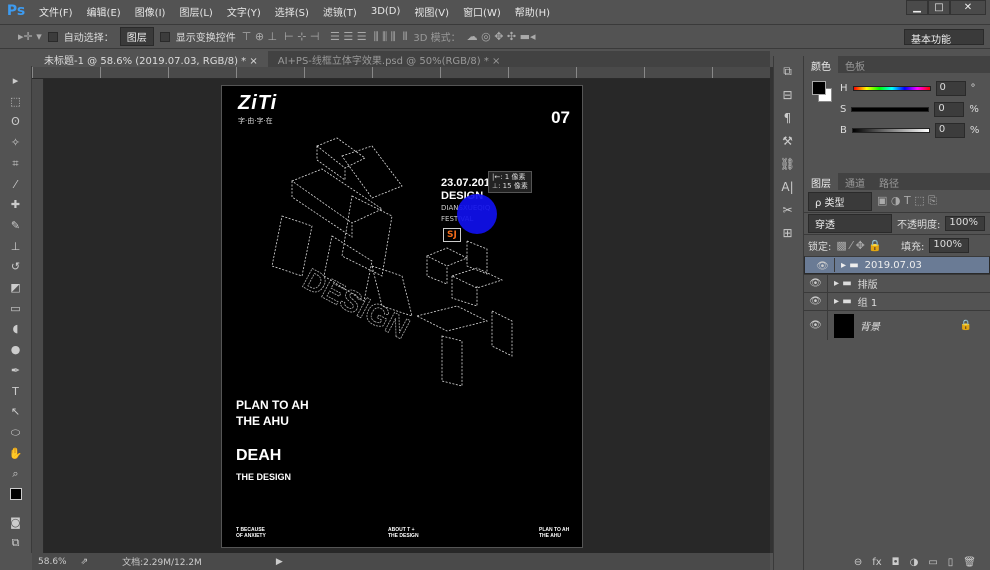 This screenshot has width=990, height=570. I want to click on layers-panel-tabs: 图层 通道 路径, so click(897, 181).